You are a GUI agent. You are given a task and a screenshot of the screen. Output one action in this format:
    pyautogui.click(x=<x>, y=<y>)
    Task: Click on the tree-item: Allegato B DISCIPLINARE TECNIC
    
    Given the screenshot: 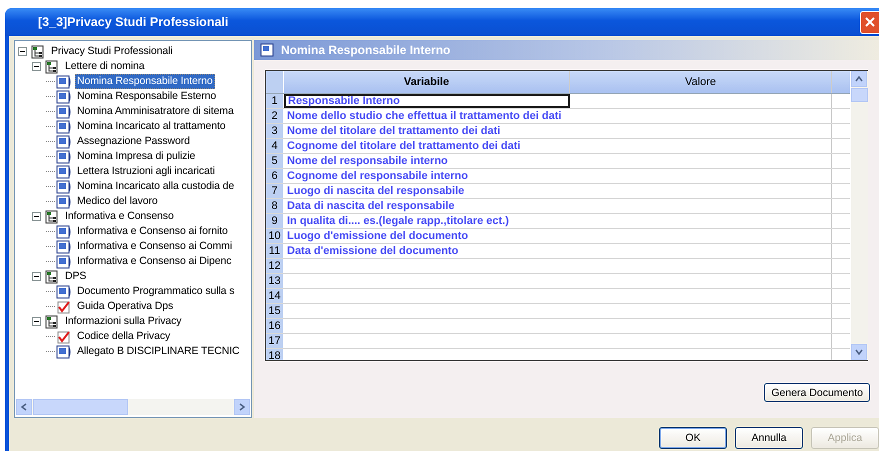 What is the action you would take?
    pyautogui.click(x=158, y=351)
    